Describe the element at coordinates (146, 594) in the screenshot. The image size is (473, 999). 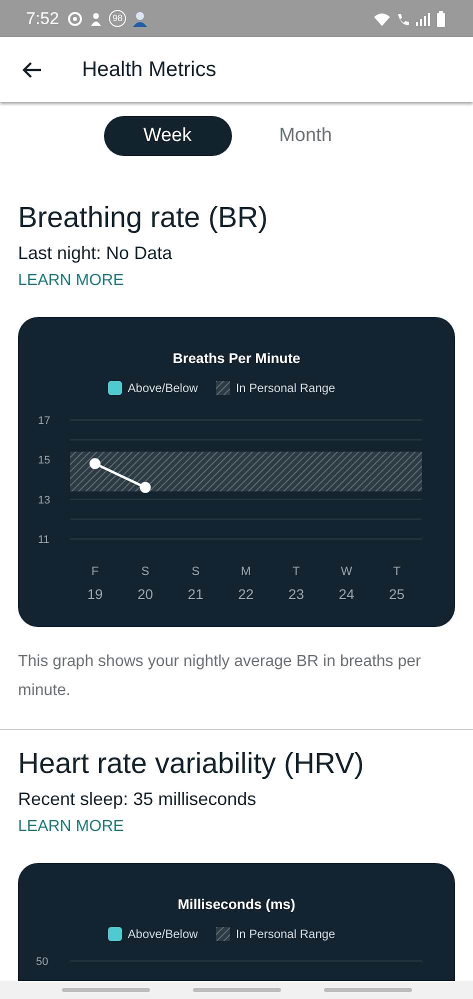
I see `x-date-label: 20` at that location.